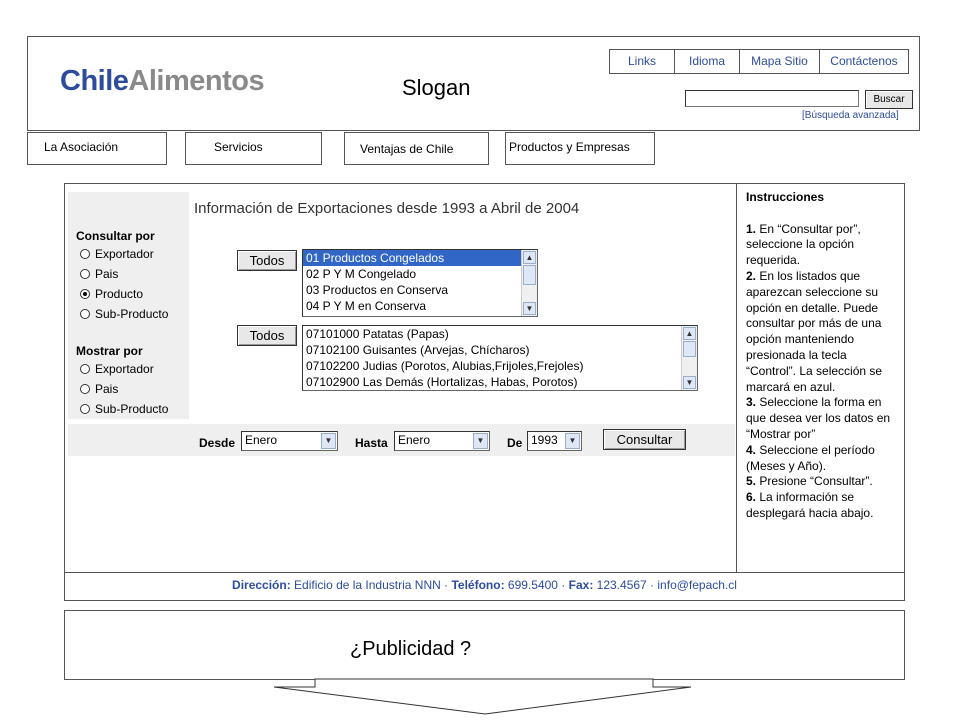 This screenshot has height=720, width=960. Describe the element at coordinates (416, 148) in the screenshot. I see `nav-tab-ventajas-de-chile: Ventajas de Chile` at that location.